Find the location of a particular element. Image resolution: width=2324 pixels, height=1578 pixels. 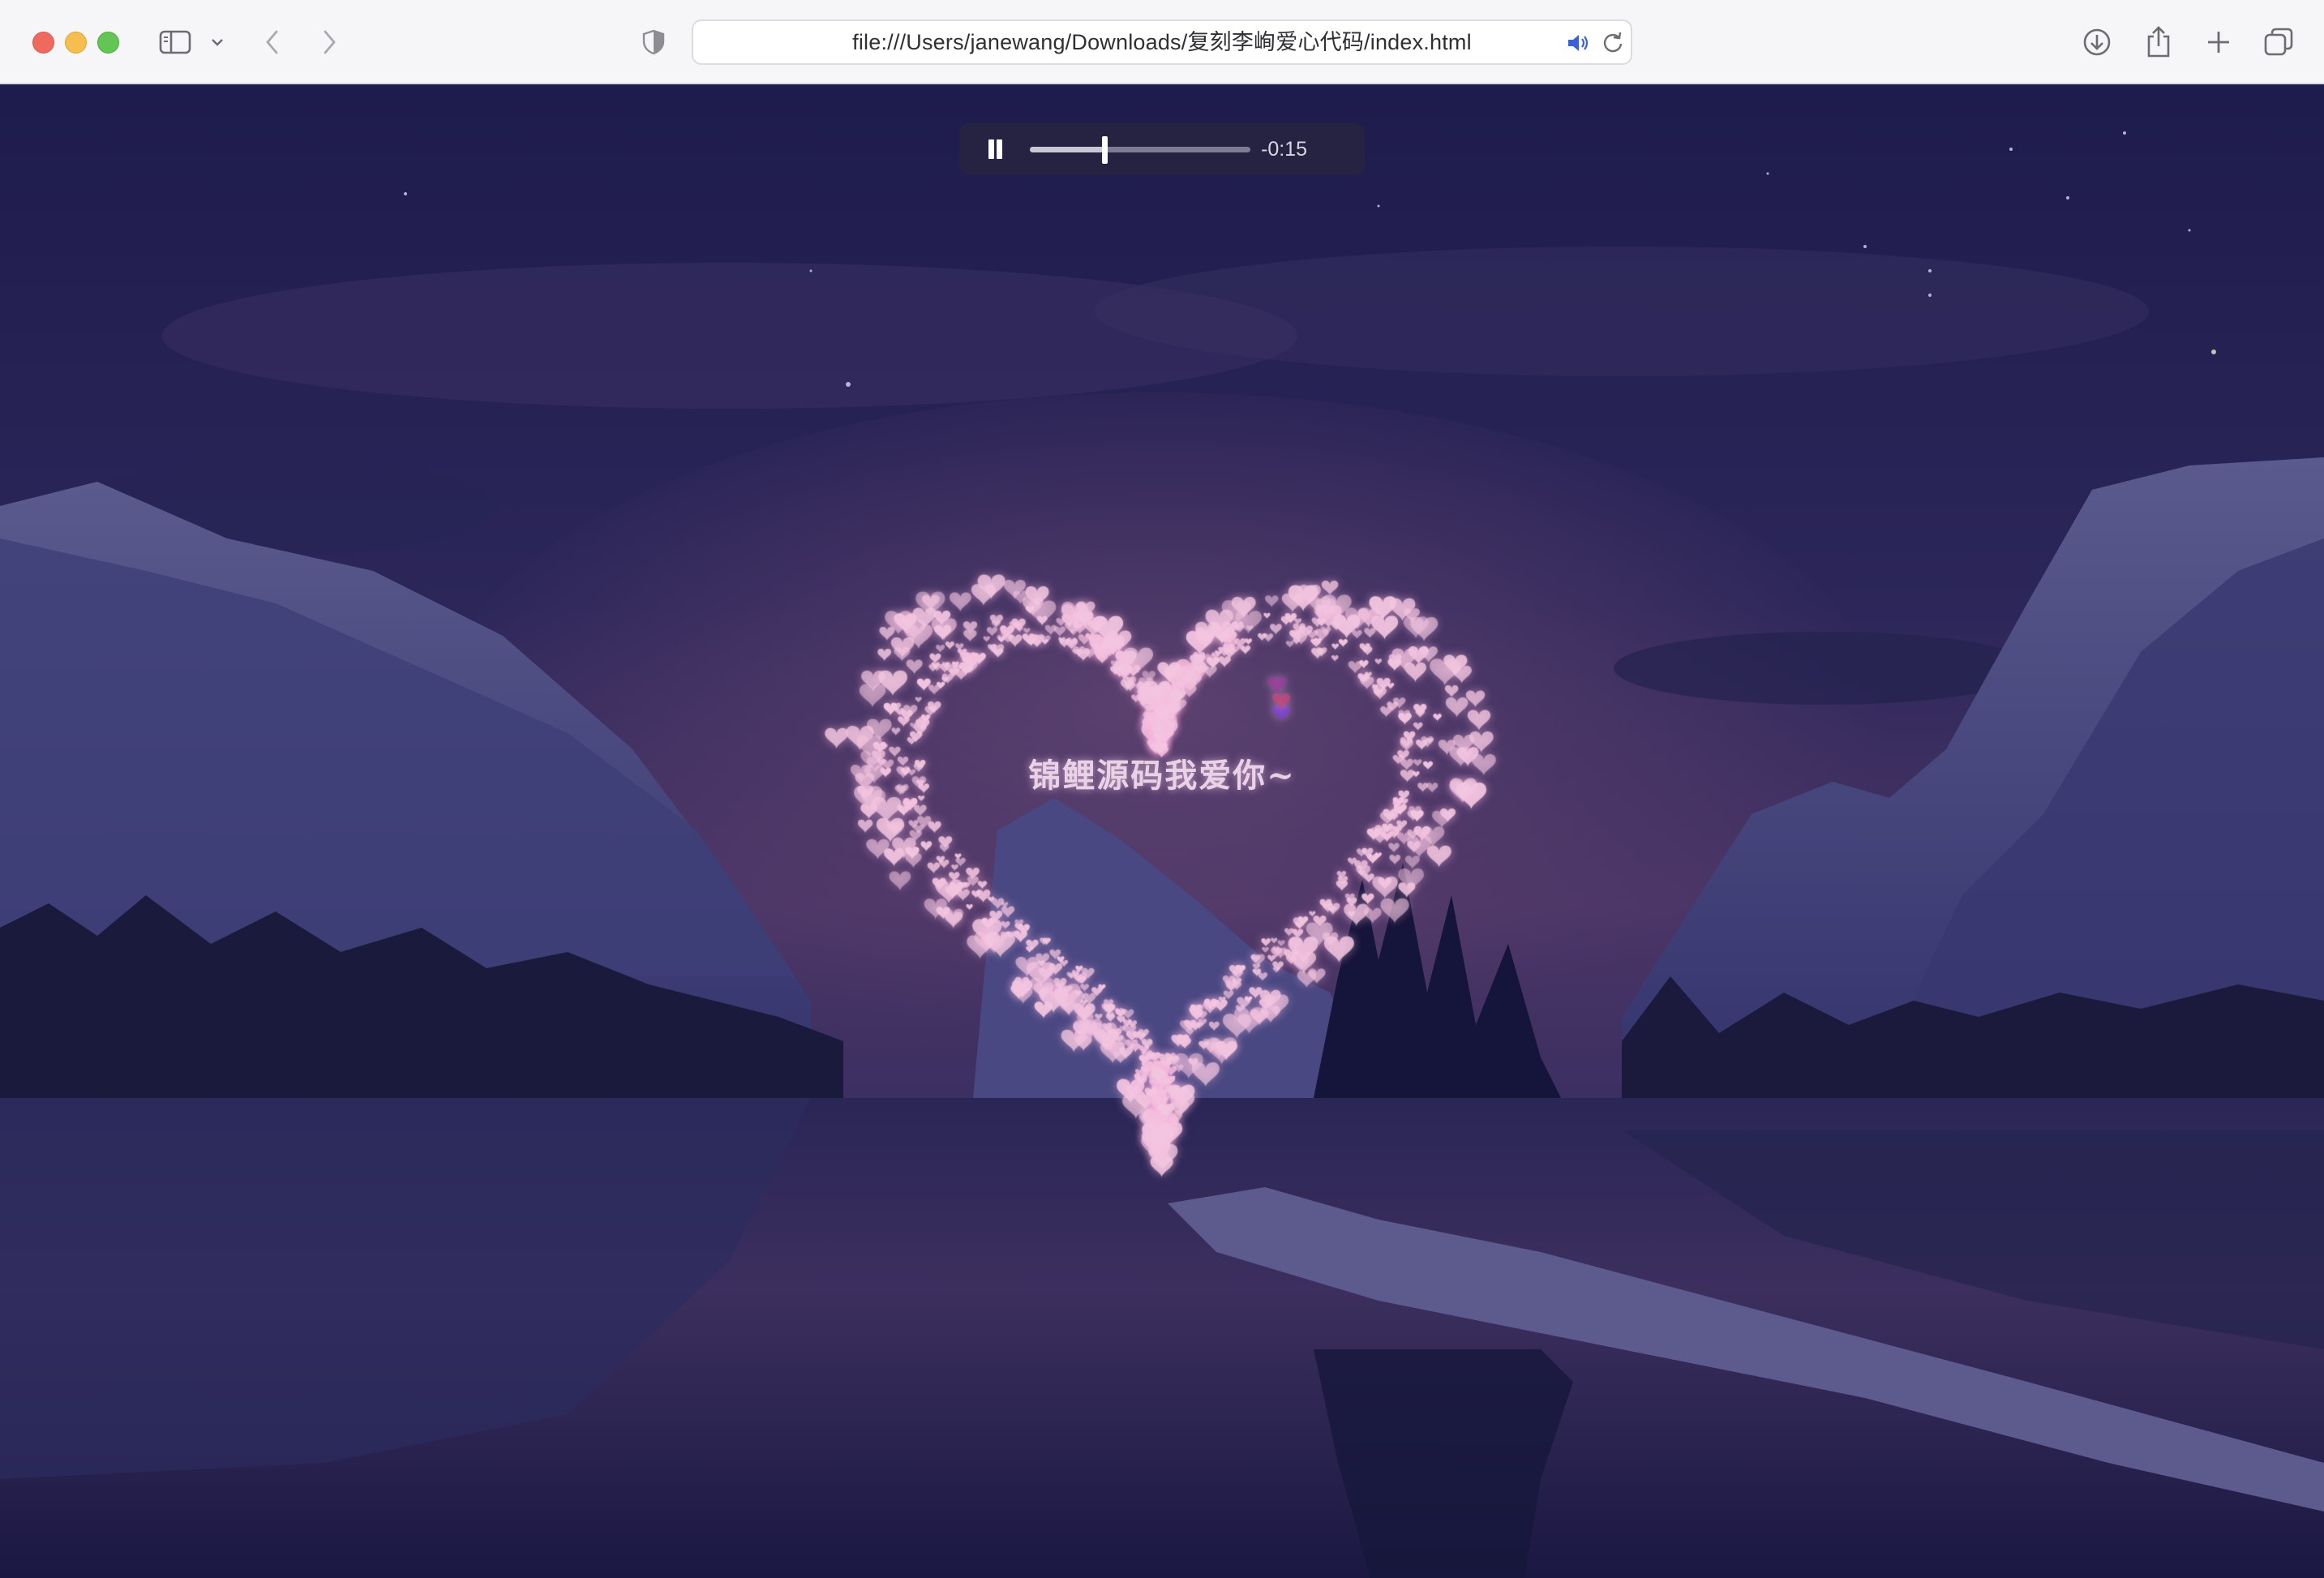

new-tab-button is located at coordinates (2218, 42).